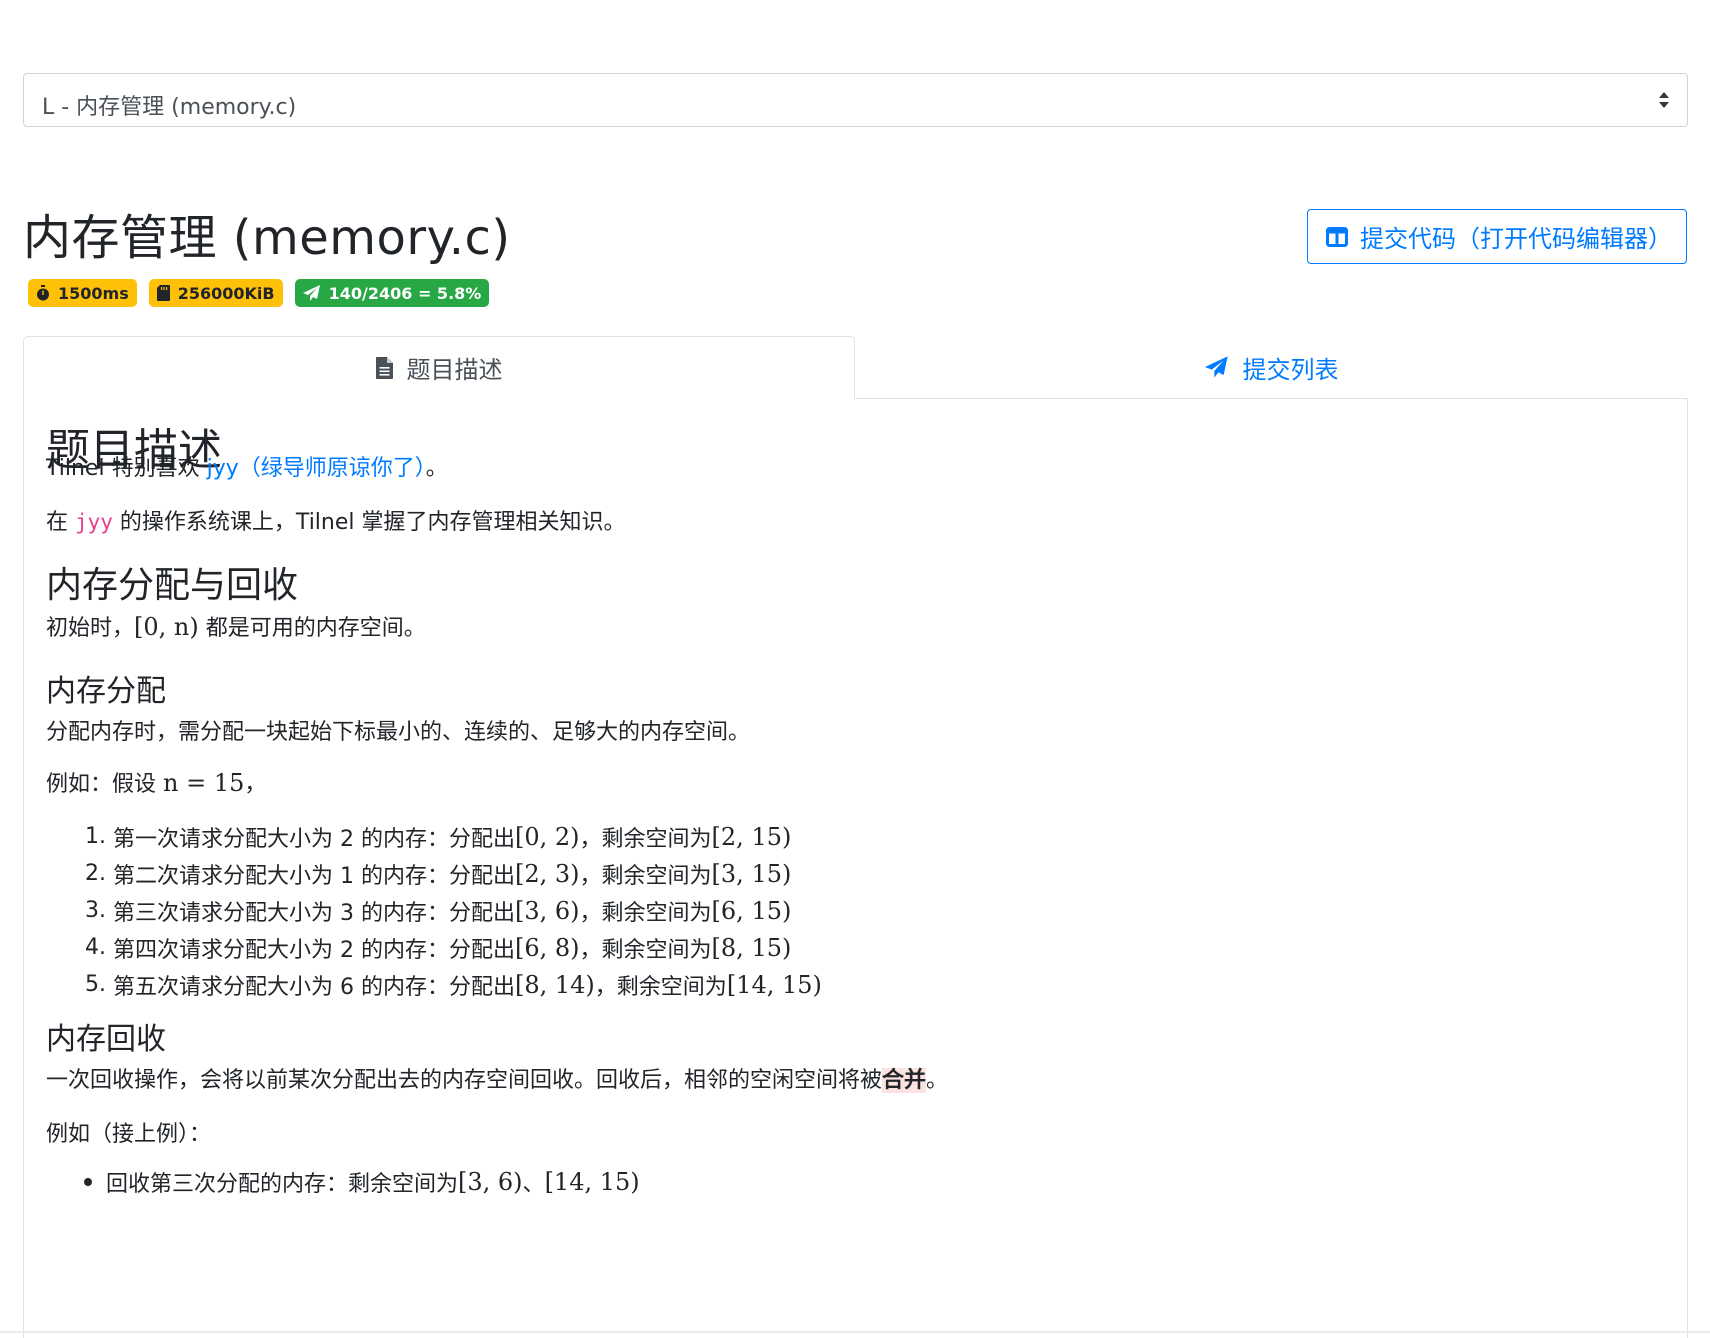 The width and height of the screenshot is (1710, 1338). What do you see at coordinates (172, 585) in the screenshot?
I see `section-heading-alloc-free: 内存分配与回收` at bounding box center [172, 585].